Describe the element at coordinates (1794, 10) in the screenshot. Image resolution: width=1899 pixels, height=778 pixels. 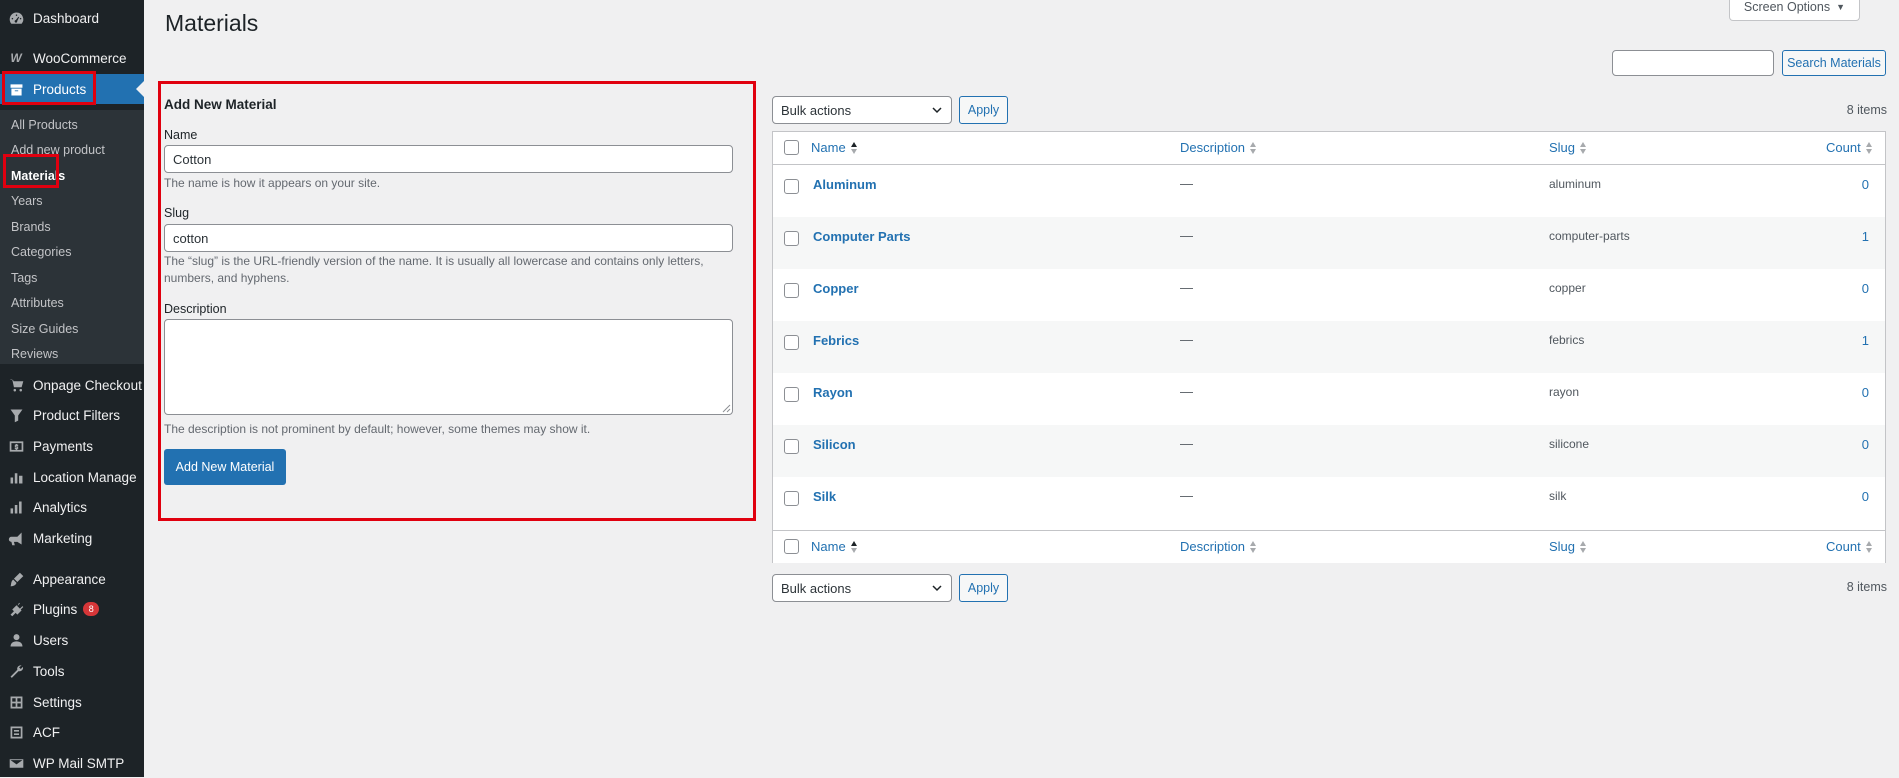
I see `screen-options-button: Screen Options ▼` at that location.